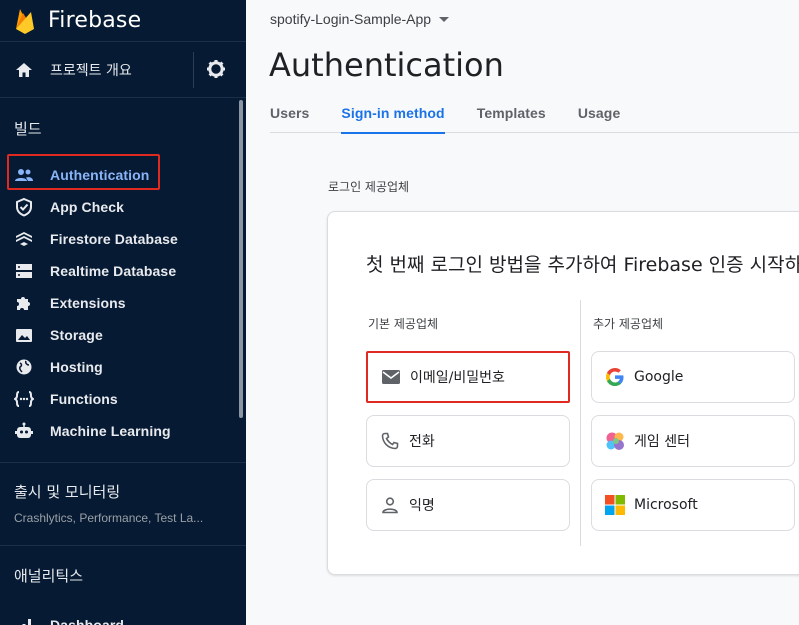 This screenshot has height=625, width=799. I want to click on sidebar-item-label: Hosting, so click(76, 367).